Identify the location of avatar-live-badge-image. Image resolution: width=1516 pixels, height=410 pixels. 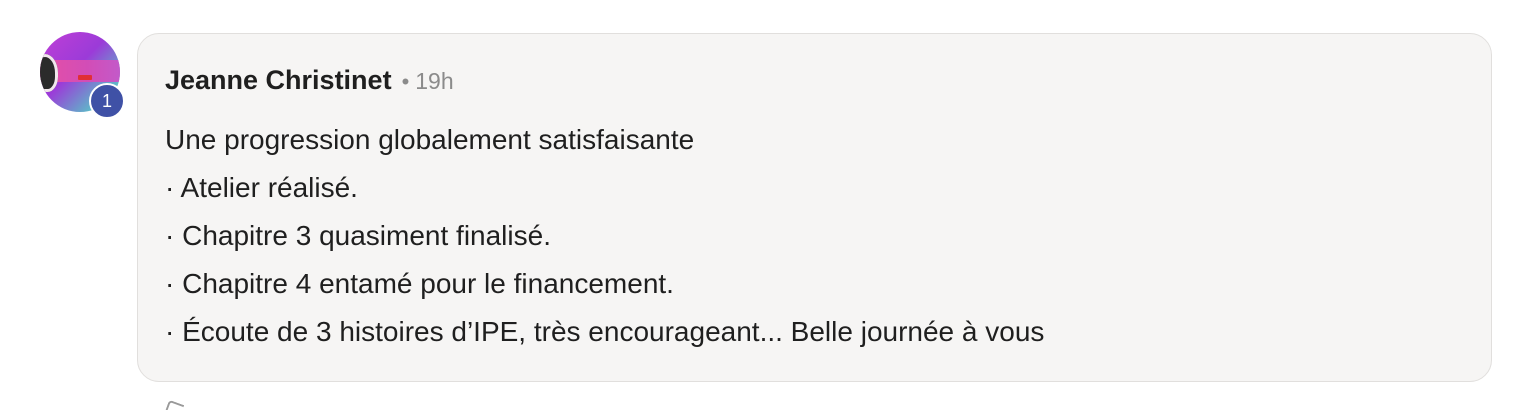
(85, 77).